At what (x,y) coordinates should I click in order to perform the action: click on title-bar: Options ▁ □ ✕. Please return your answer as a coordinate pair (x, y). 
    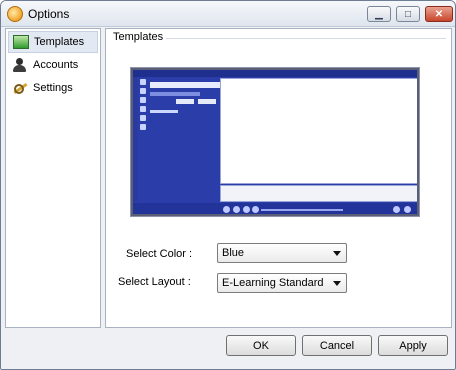
    Looking at the image, I should click on (228, 14).